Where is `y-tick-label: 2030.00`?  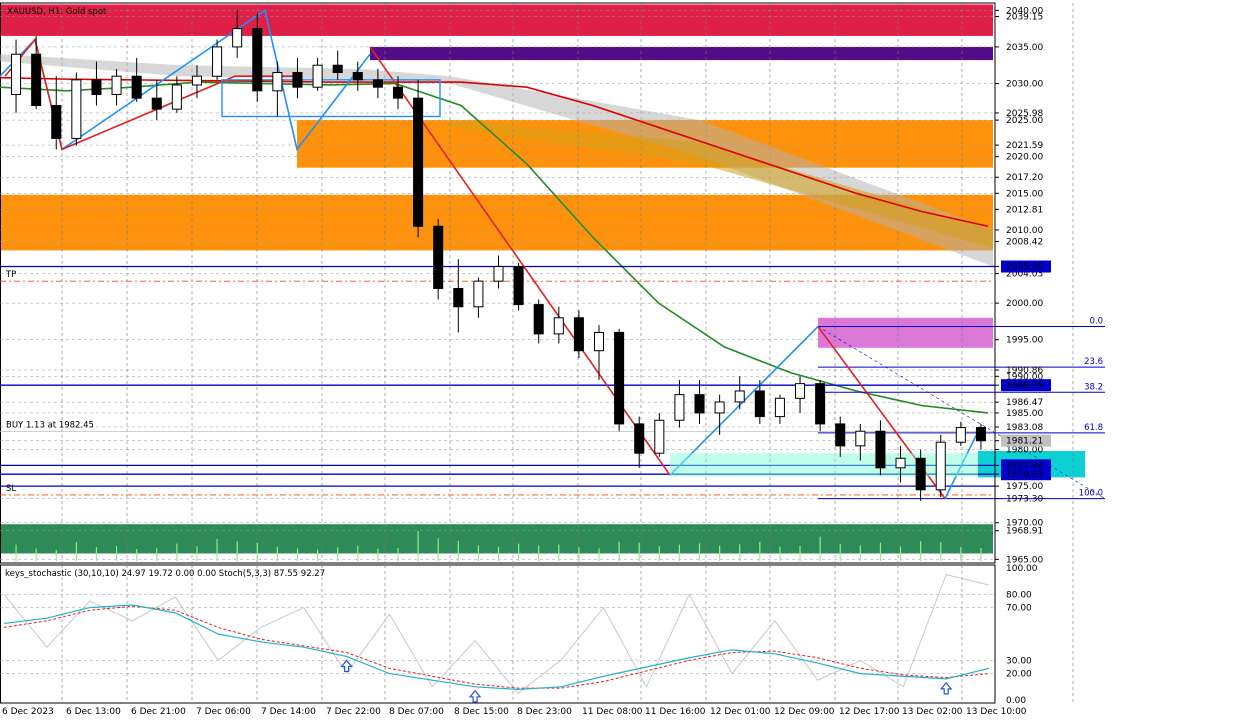 y-tick-label: 2030.00 is located at coordinates (1024, 85).